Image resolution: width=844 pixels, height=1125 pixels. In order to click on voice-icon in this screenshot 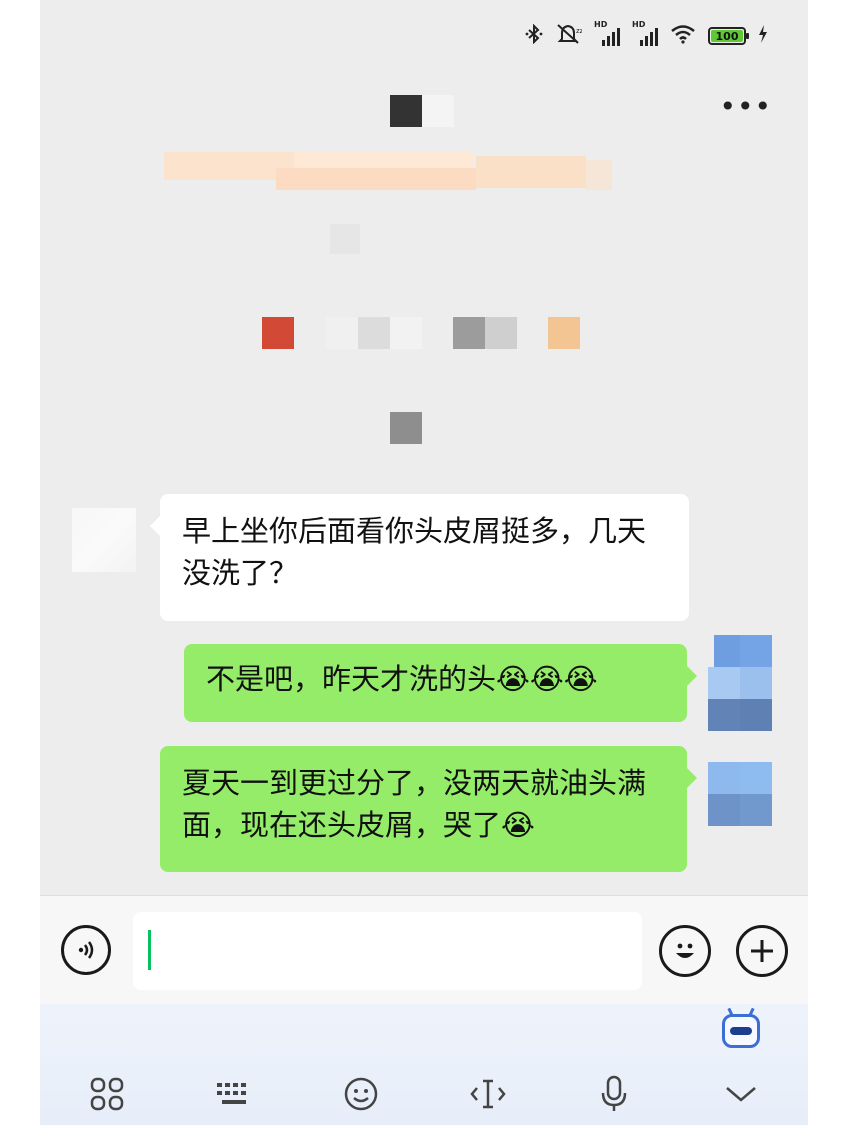, I will do `click(86, 950)`.